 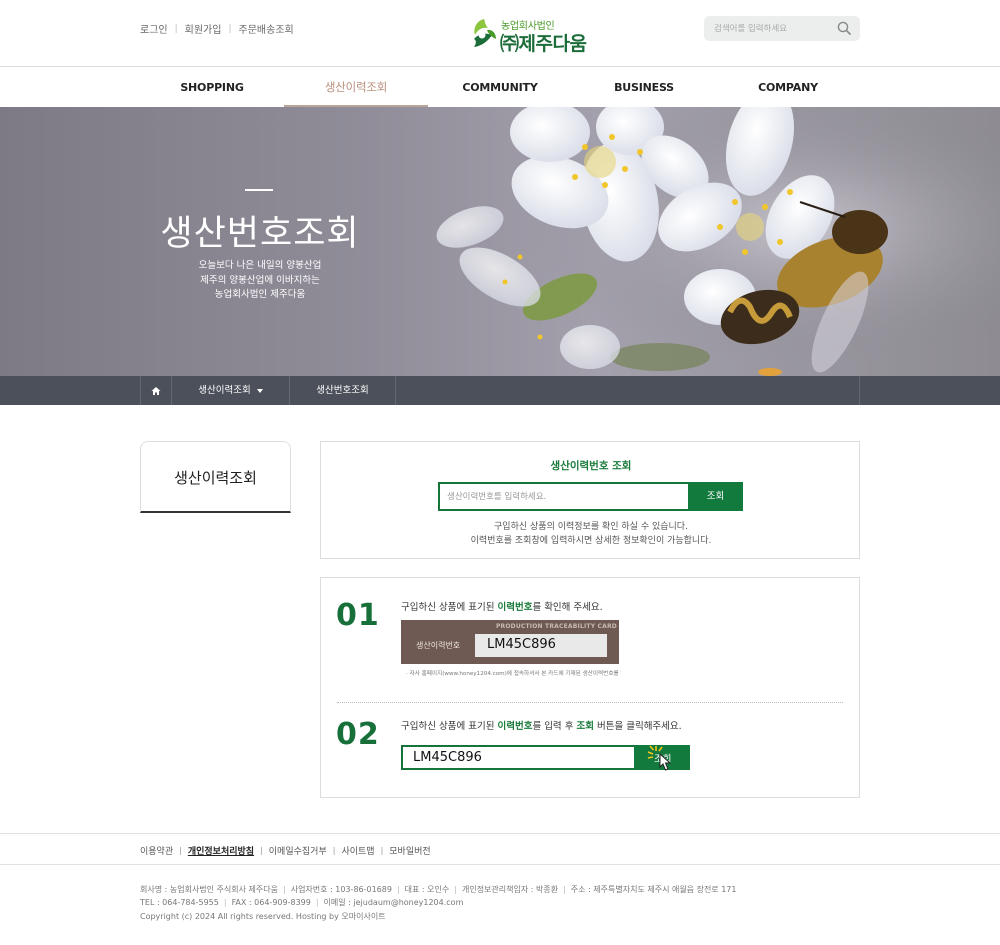 I want to click on breadcrumb-level1-label: 생산이력조회, so click(x=224, y=390).